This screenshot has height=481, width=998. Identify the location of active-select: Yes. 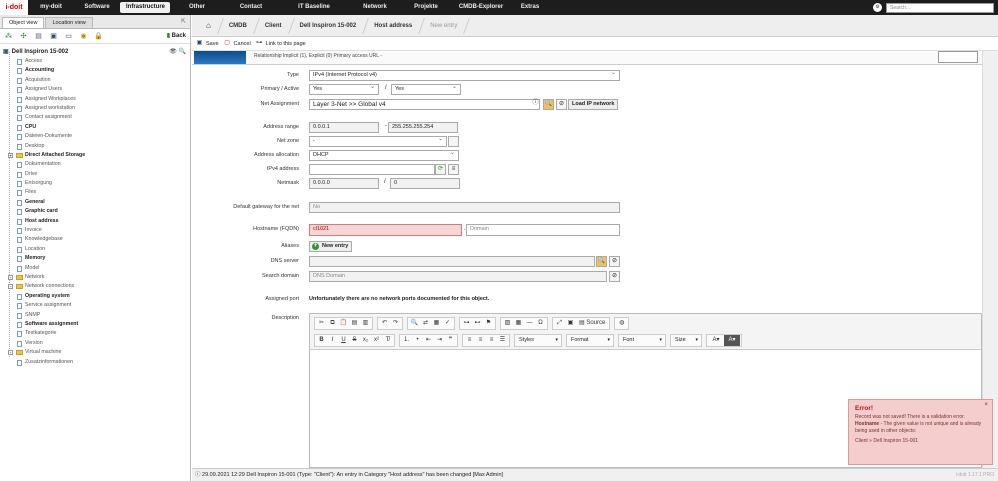
(426, 89).